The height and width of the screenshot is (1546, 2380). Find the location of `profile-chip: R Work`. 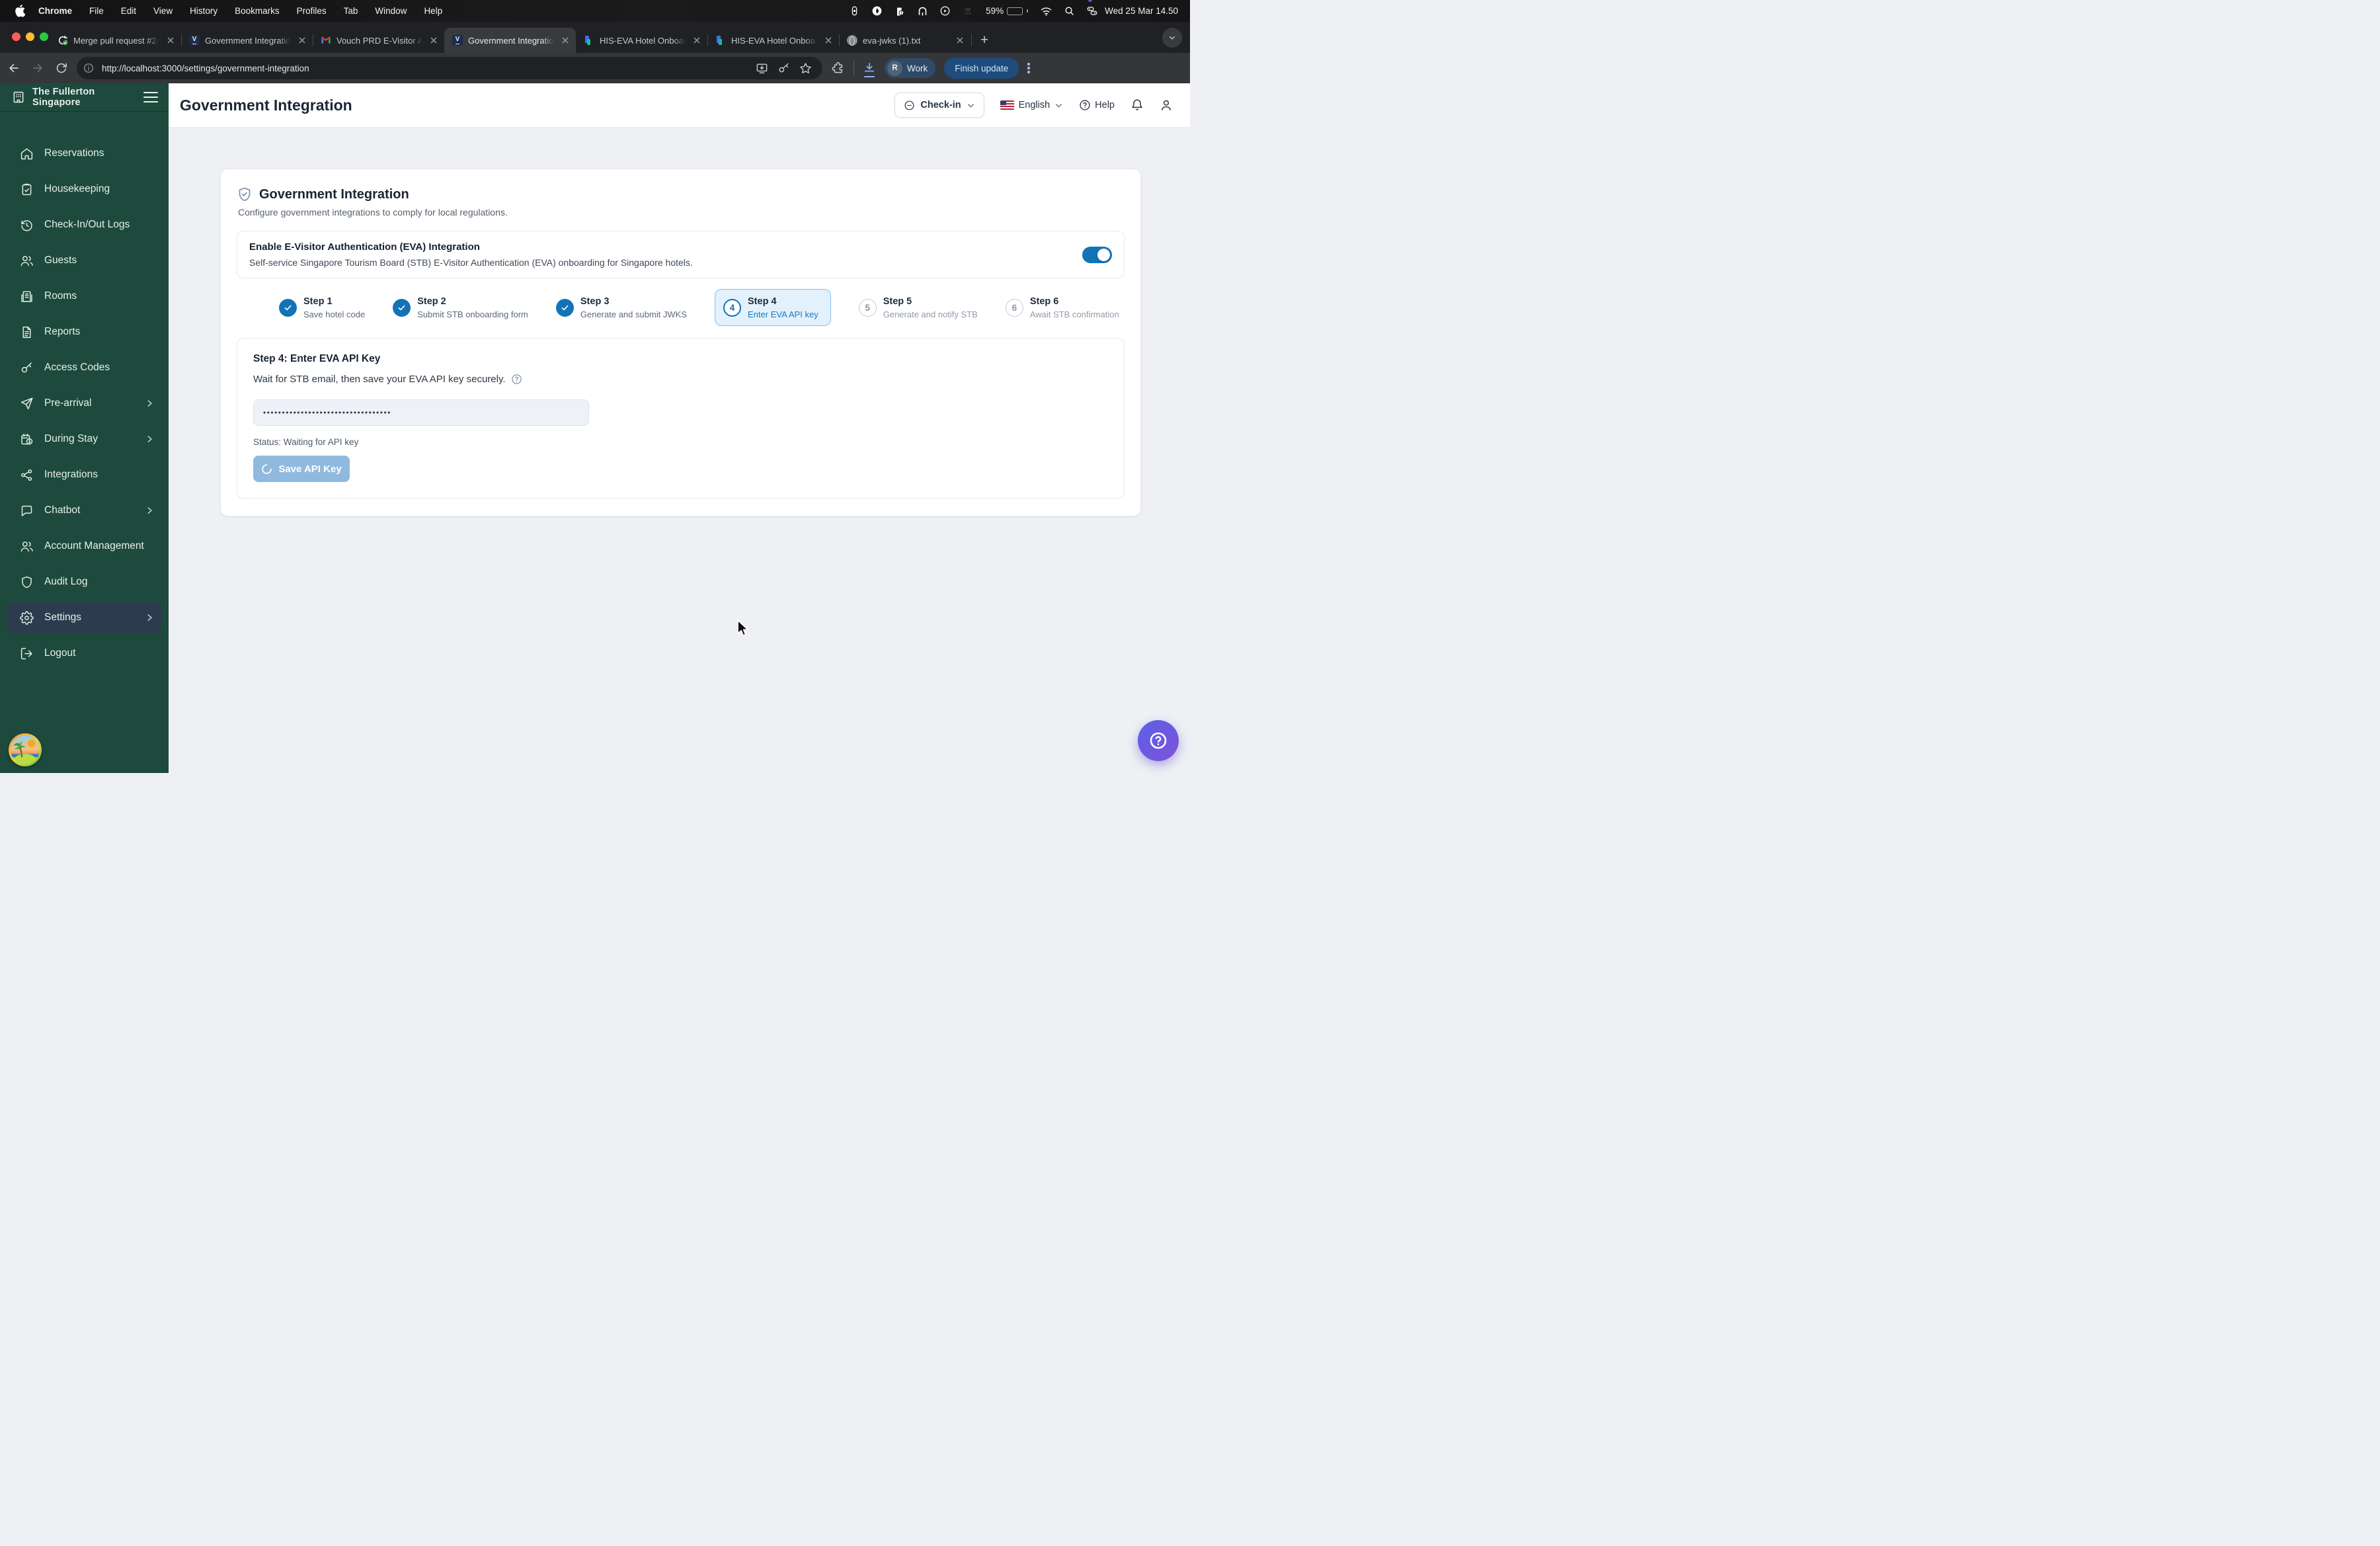

profile-chip: R Work is located at coordinates (910, 68).